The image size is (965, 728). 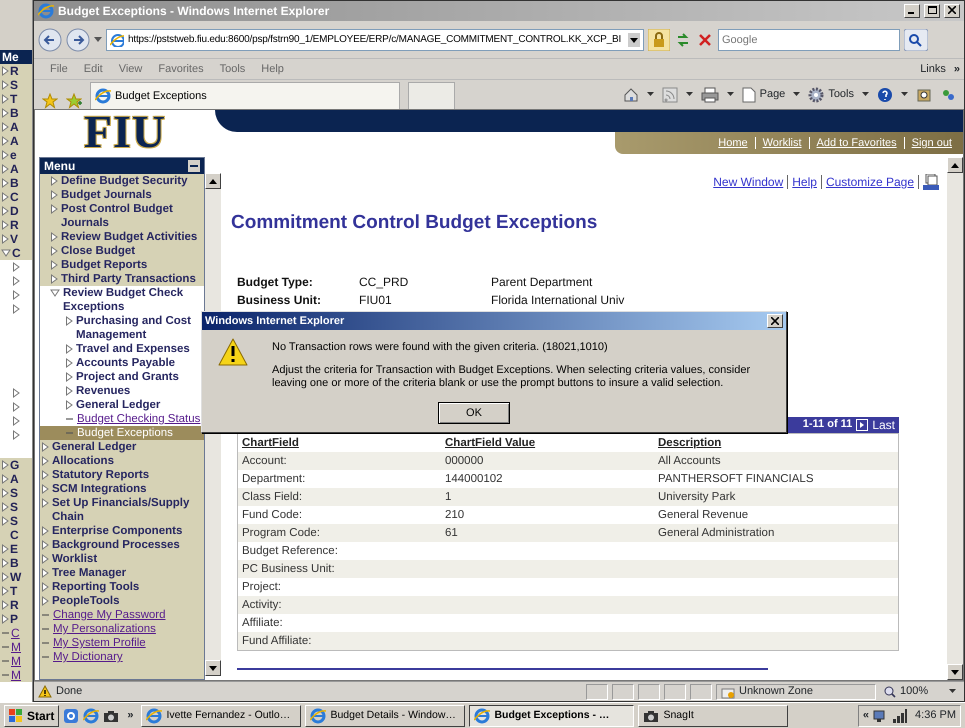 What do you see at coordinates (288, 568) in the screenshot?
I see `table-cell: PC Business Unit:` at bounding box center [288, 568].